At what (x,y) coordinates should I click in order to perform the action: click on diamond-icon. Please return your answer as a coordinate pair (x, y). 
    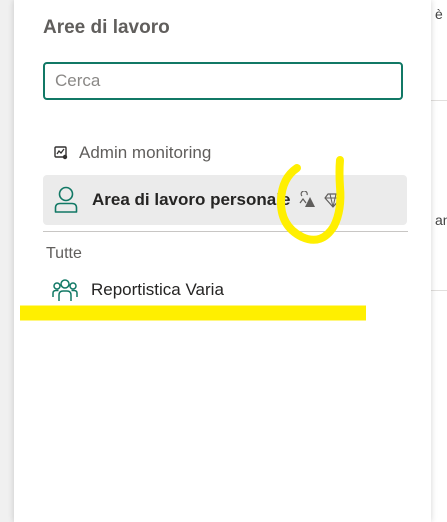
    Looking at the image, I should click on (333, 200).